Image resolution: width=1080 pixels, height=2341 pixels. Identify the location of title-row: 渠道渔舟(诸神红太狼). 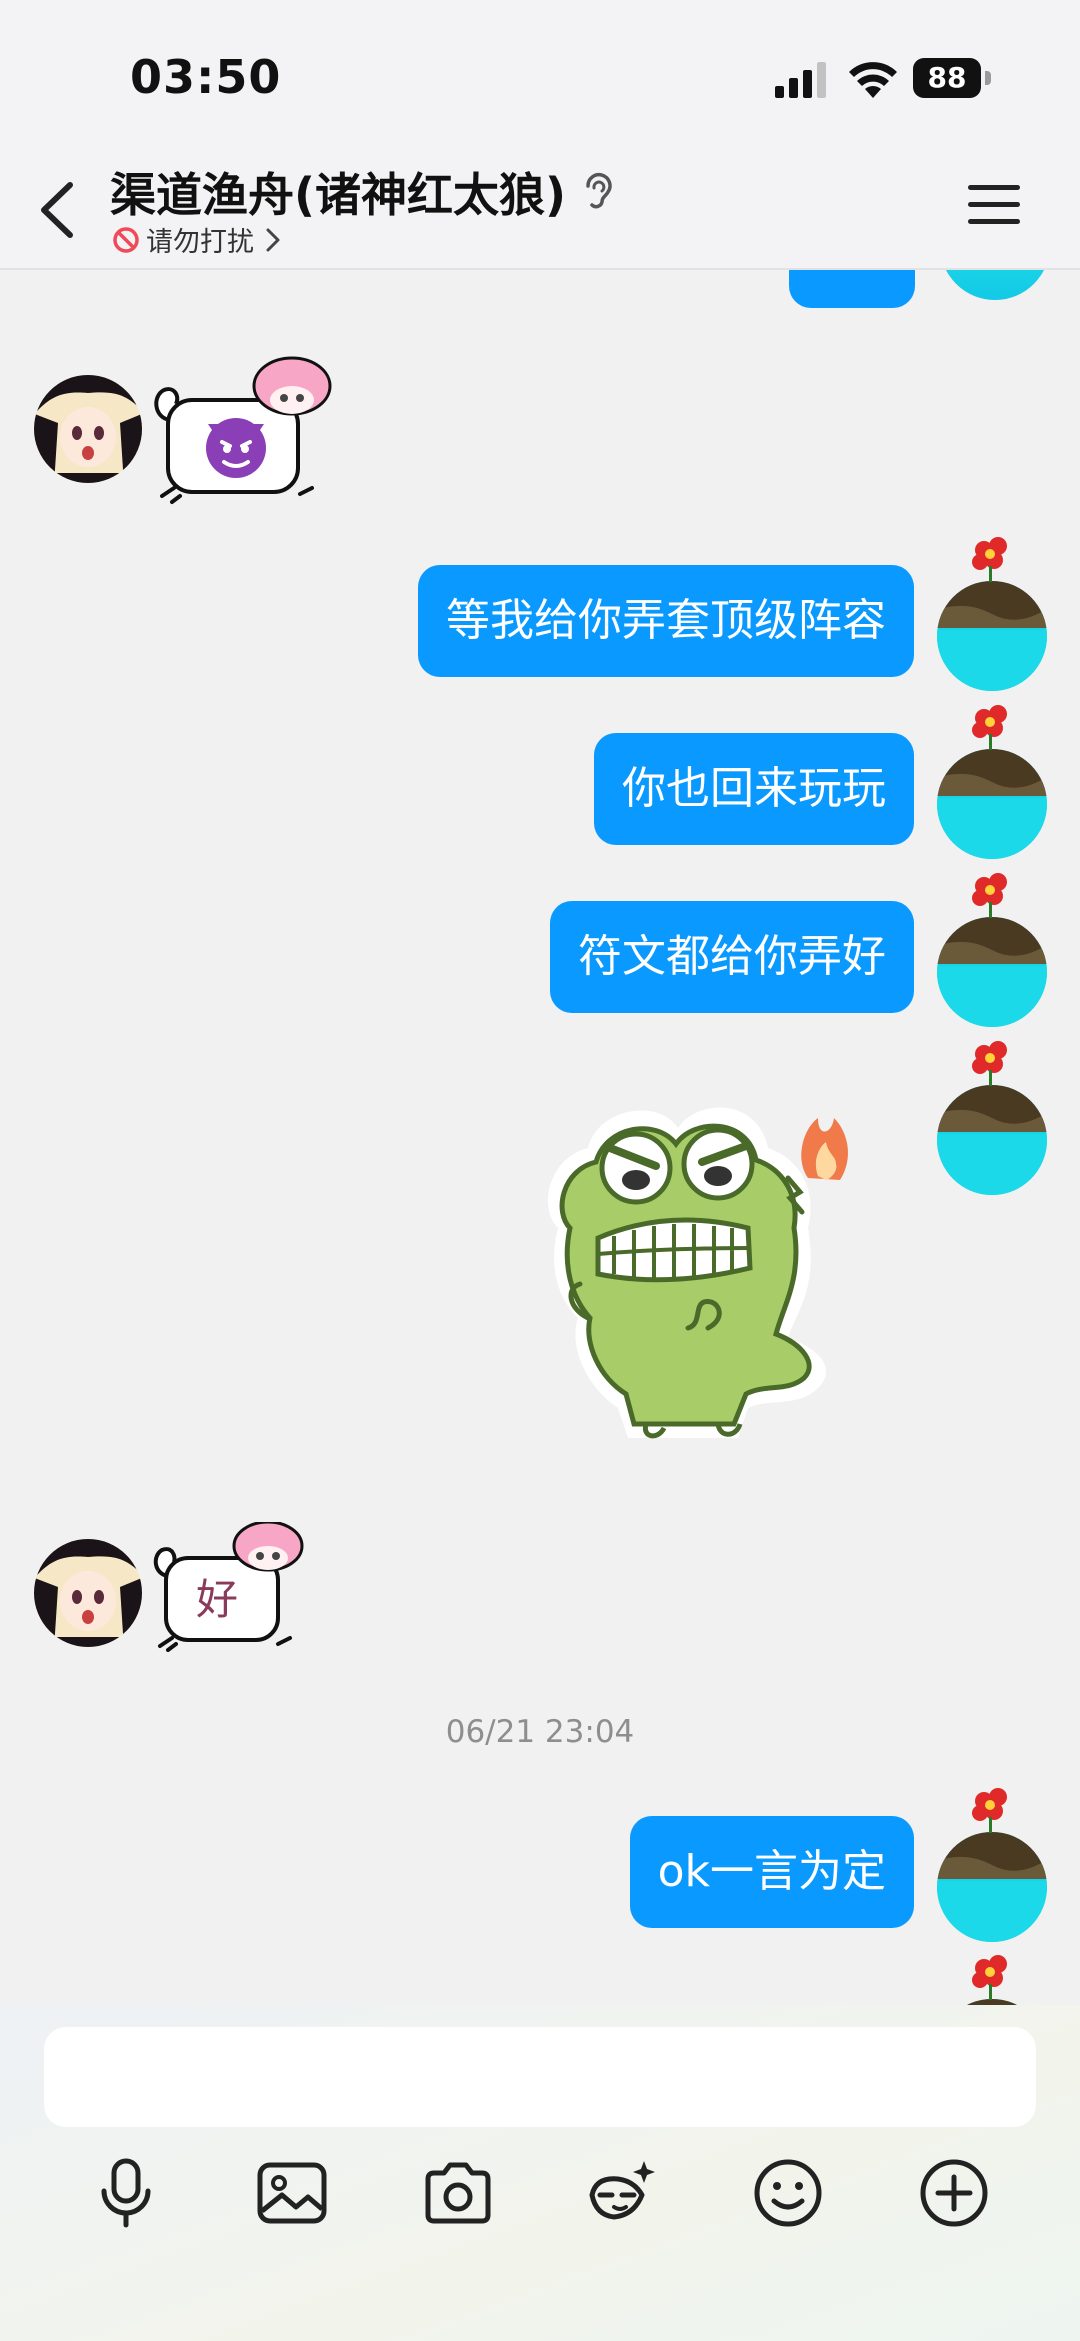
(363, 192).